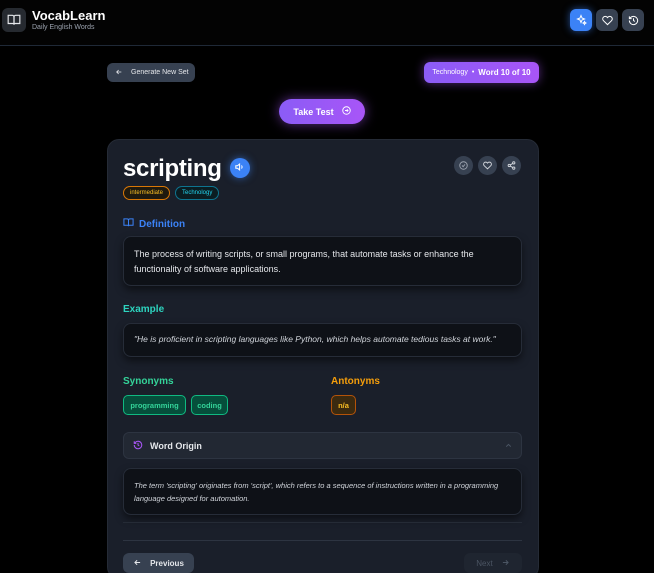  I want to click on previous-button: Previous, so click(158, 563).